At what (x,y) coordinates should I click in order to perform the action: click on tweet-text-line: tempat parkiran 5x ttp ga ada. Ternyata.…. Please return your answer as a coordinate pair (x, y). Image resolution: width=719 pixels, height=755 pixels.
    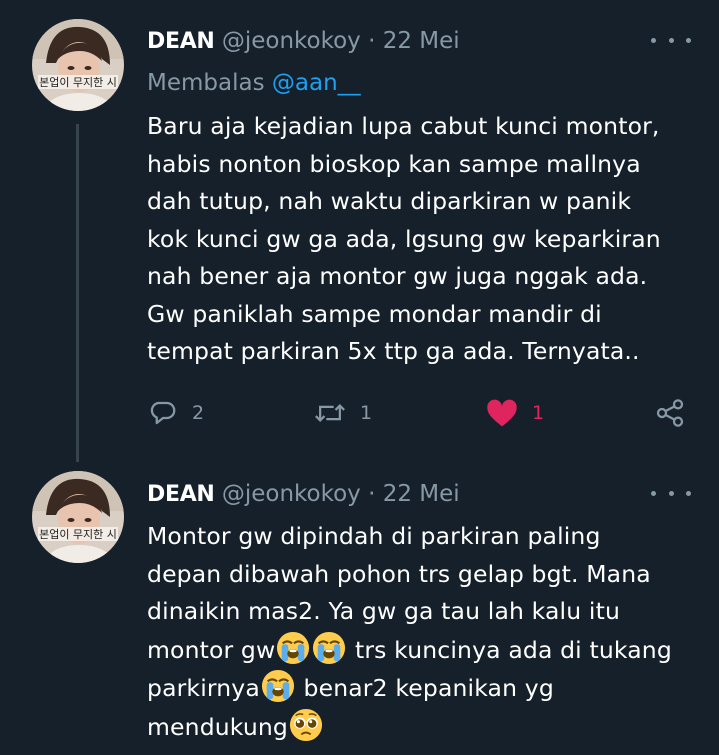
    Looking at the image, I should click on (393, 351).